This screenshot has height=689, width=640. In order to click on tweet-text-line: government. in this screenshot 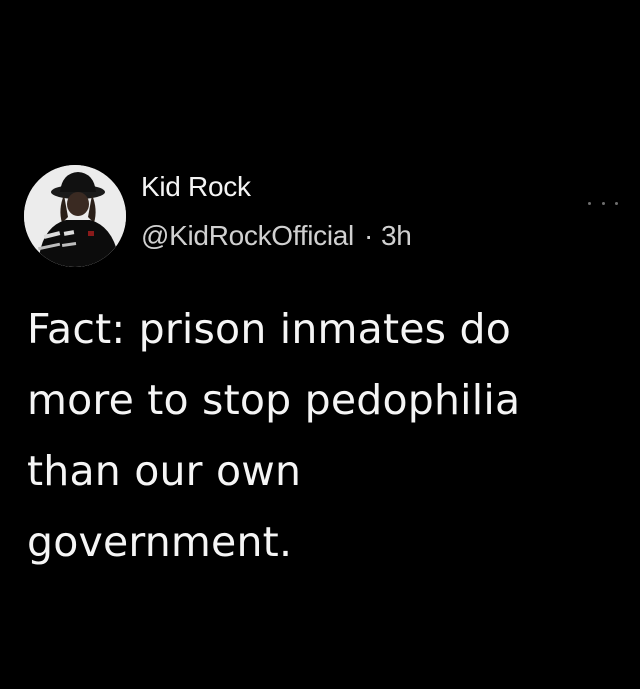, I will do `click(160, 542)`.